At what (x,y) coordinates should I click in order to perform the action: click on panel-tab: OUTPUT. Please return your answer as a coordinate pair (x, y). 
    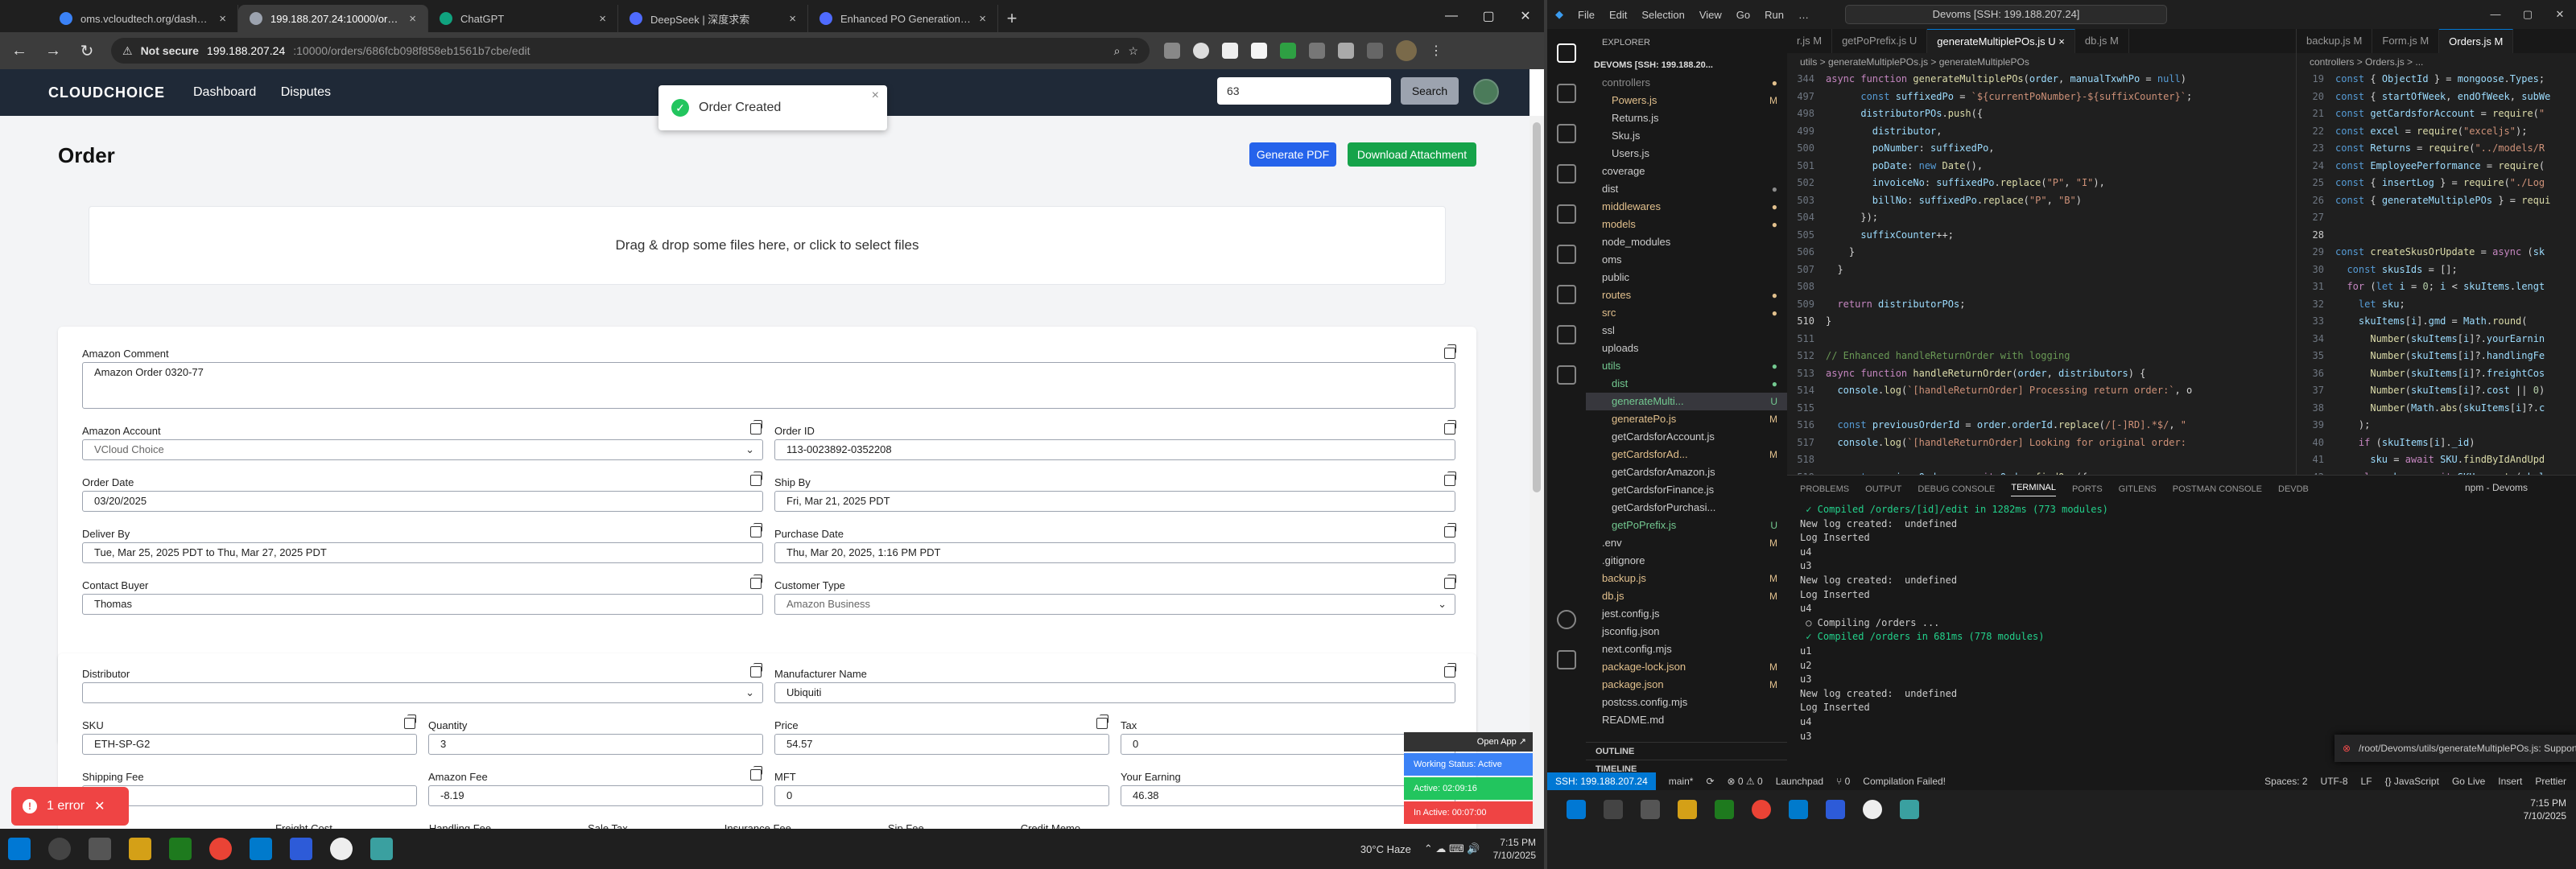
    Looking at the image, I should click on (1883, 489).